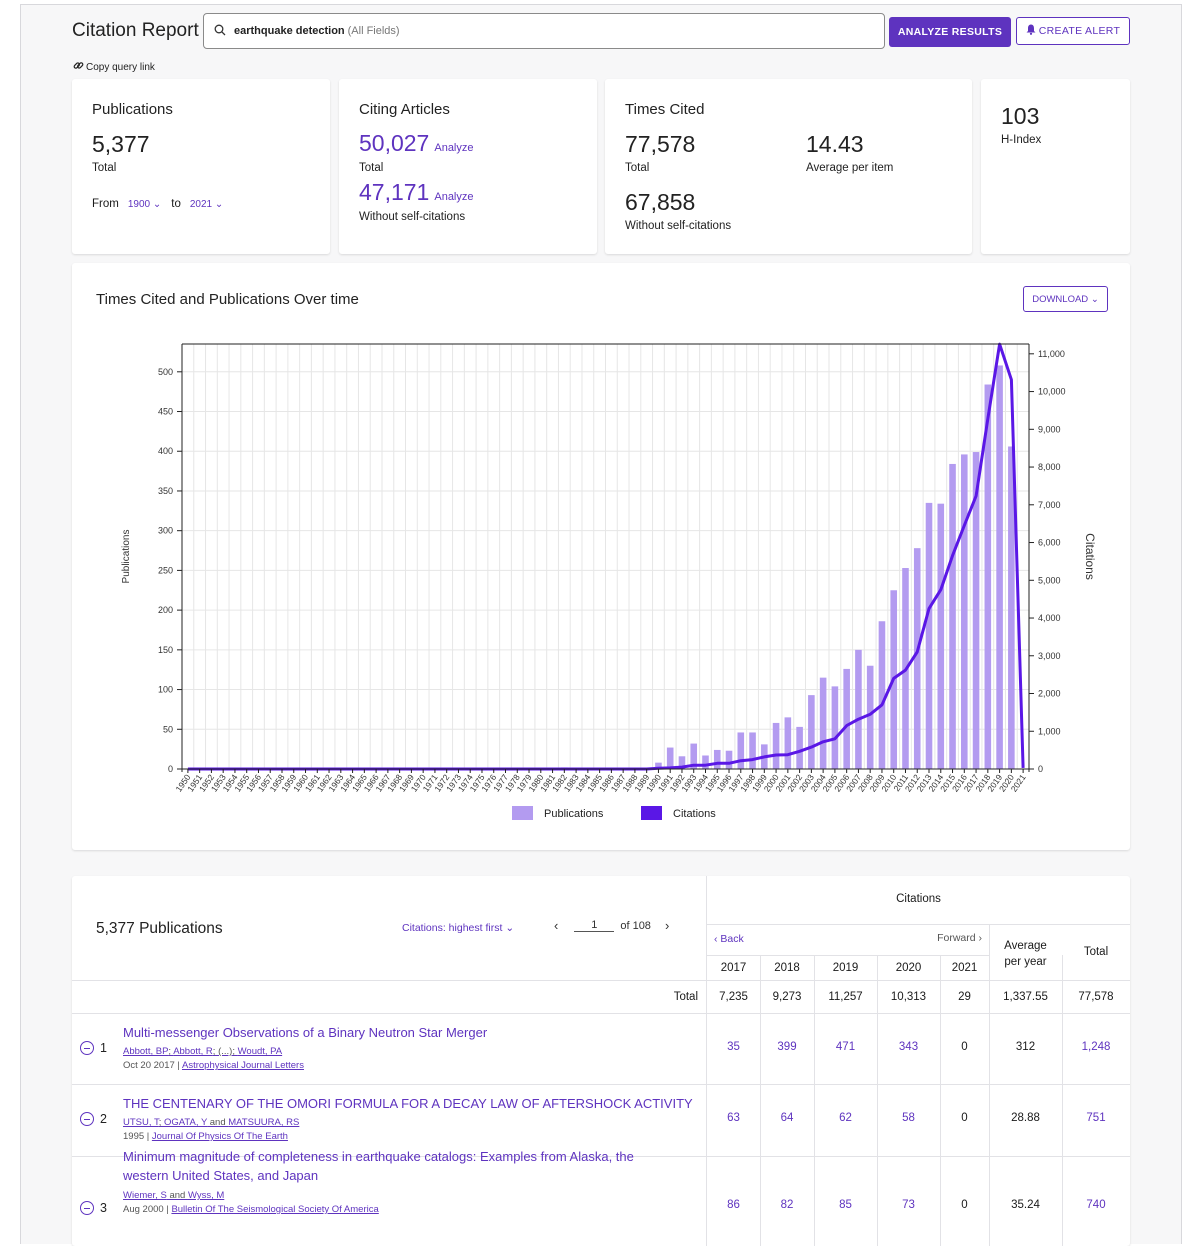  Describe the element at coordinates (964, 1118) in the screenshot. I see `year-citations-cell: 0` at that location.